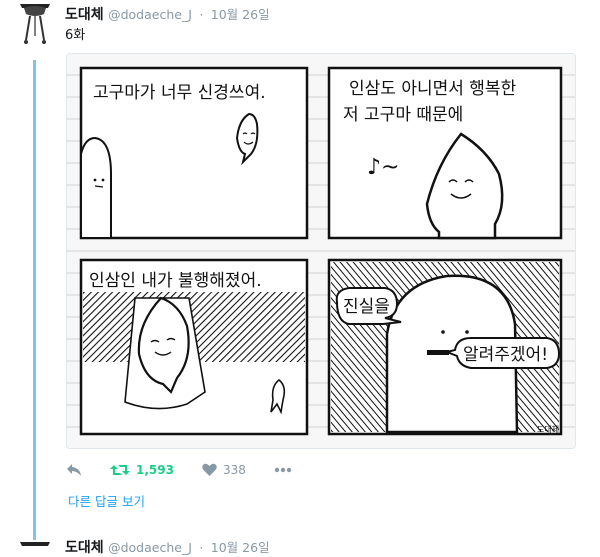  Describe the element at coordinates (155, 470) in the screenshot. I see `retweet-count: 1,593` at that location.